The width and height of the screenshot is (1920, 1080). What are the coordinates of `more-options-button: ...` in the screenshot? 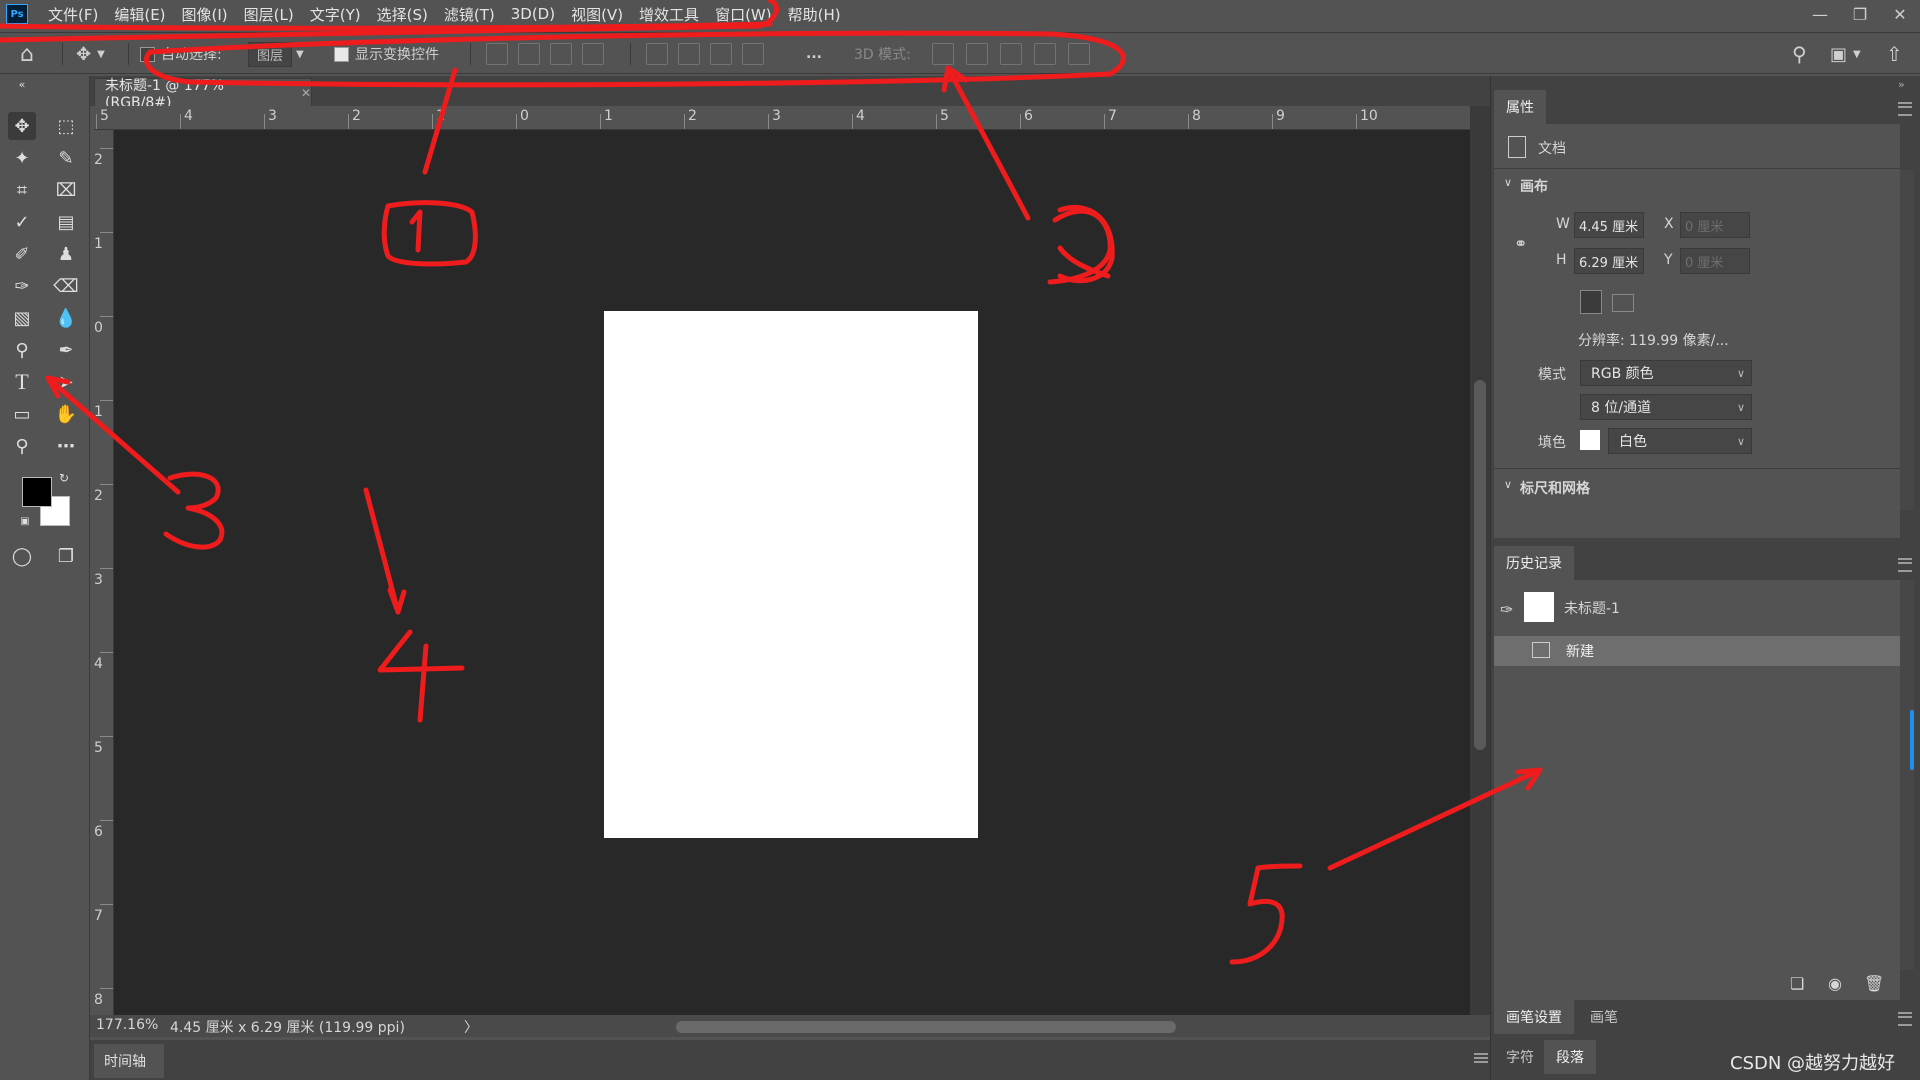 It's located at (814, 54).